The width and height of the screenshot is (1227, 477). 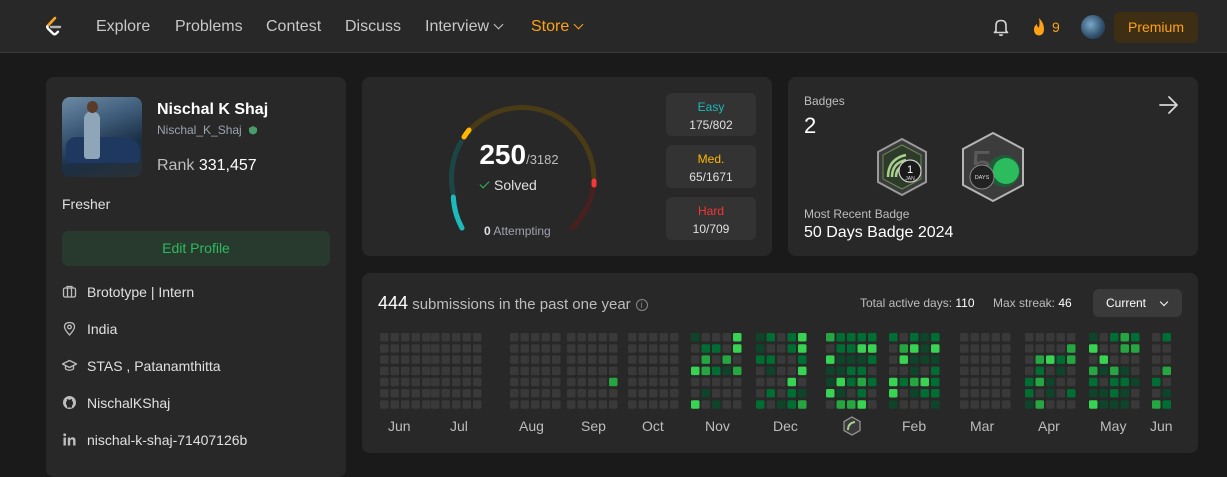 I want to click on nav-contest: Contest, so click(x=293, y=27).